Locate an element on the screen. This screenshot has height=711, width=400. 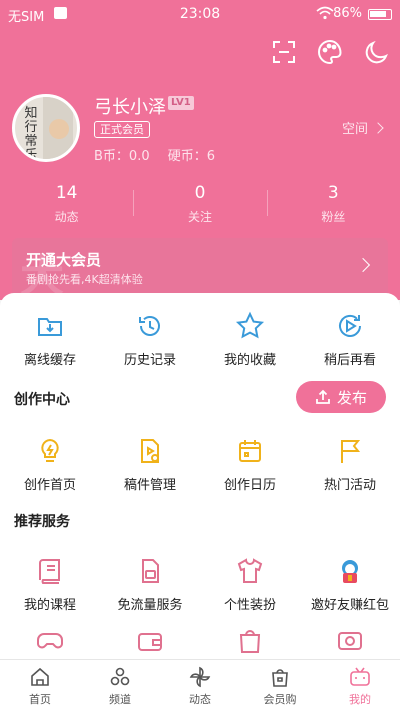
stat-posts: 14 动态 is located at coordinates (66, 206).